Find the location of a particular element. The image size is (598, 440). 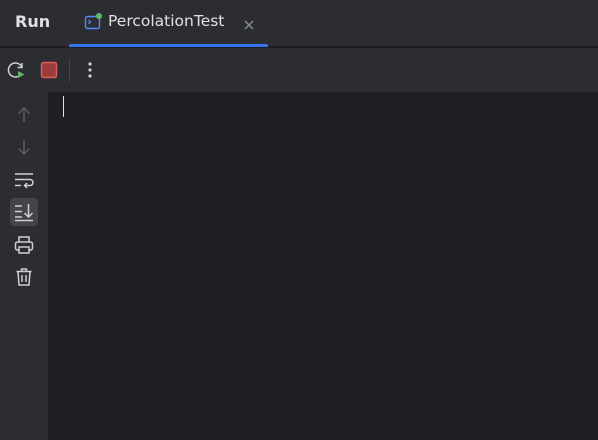

stop-icon is located at coordinates (49, 70).